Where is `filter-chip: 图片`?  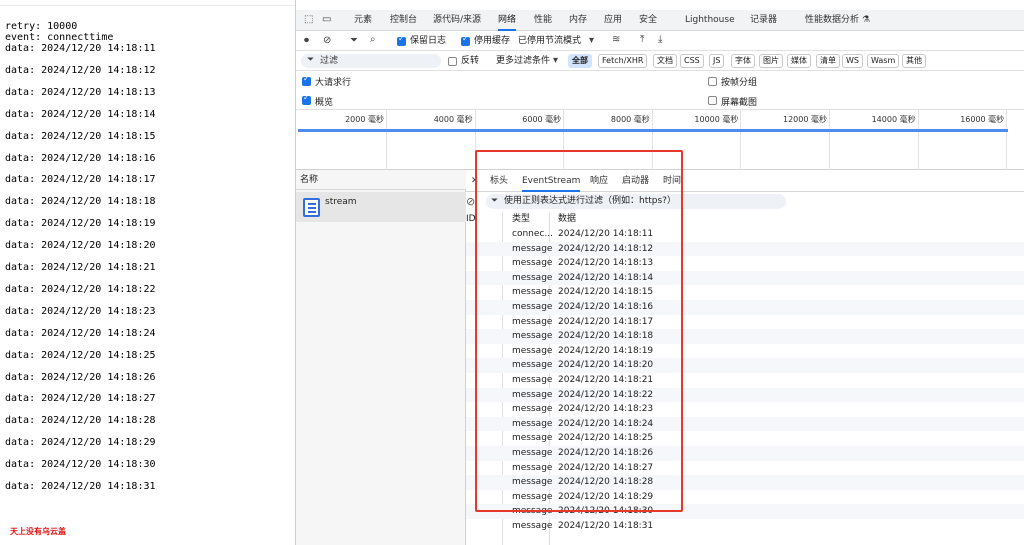 filter-chip: 图片 is located at coordinates (771, 61).